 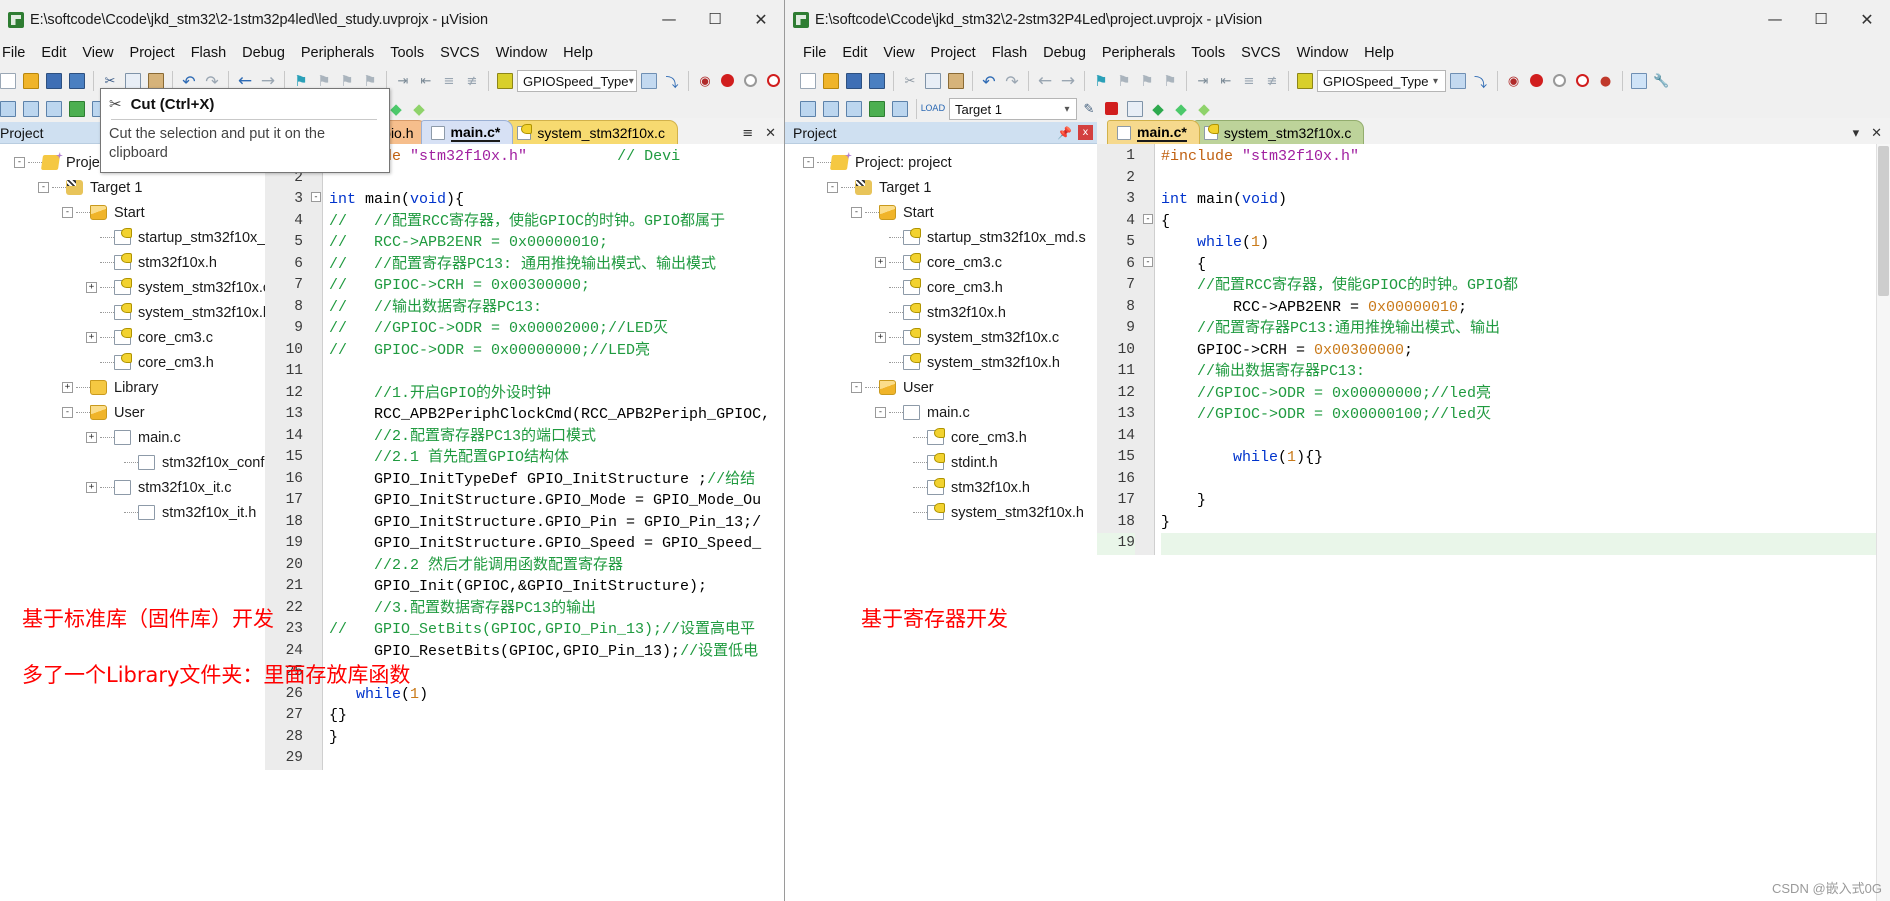 What do you see at coordinates (556, 308) in the screenshot?
I see `code-line: // //输出数据寄存器PC13:` at bounding box center [556, 308].